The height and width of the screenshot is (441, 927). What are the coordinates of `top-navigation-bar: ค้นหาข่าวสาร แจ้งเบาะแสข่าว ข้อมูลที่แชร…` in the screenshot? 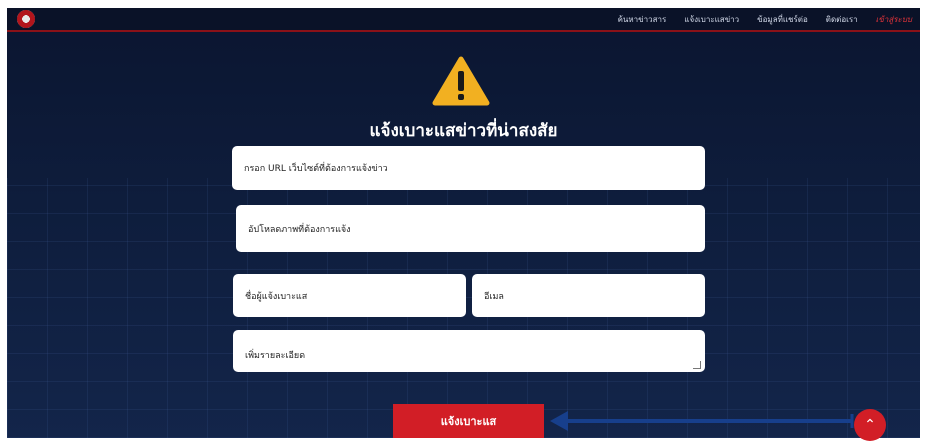 It's located at (463, 20).